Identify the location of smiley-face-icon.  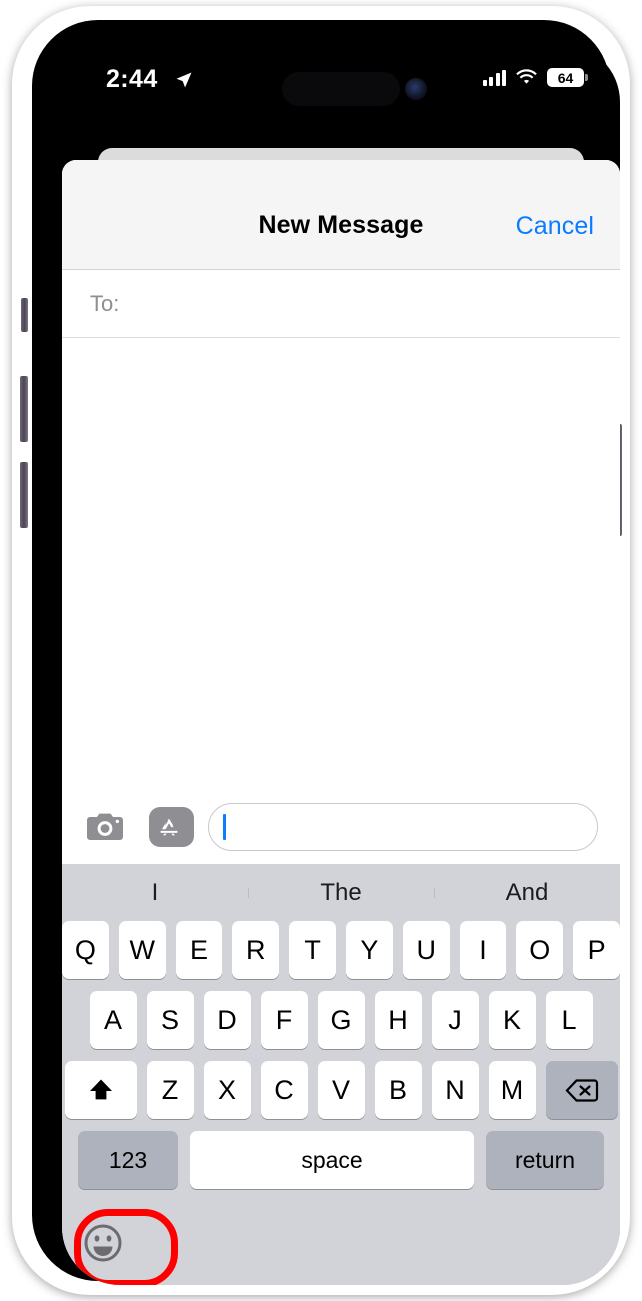
(103, 1243).